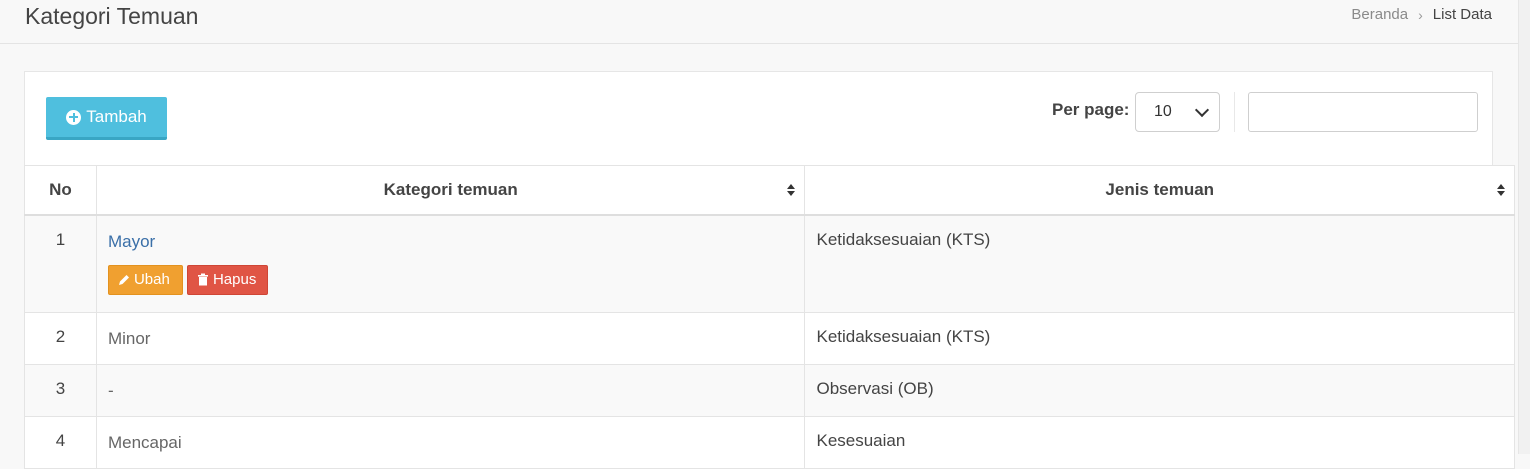 This screenshot has width=1530, height=469. Describe the element at coordinates (60, 442) in the screenshot. I see `row-number: 4` at that location.